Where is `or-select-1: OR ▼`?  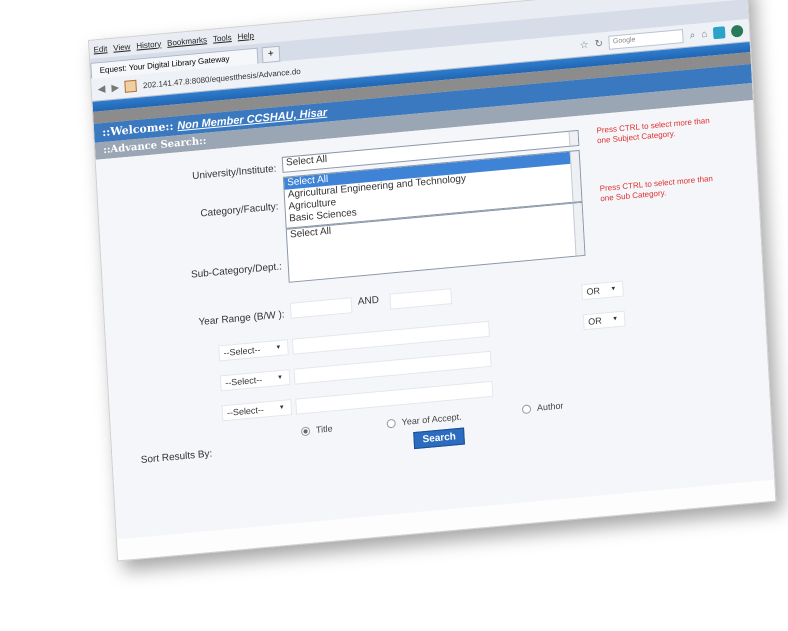 or-select-1: OR ▼ is located at coordinates (602, 290).